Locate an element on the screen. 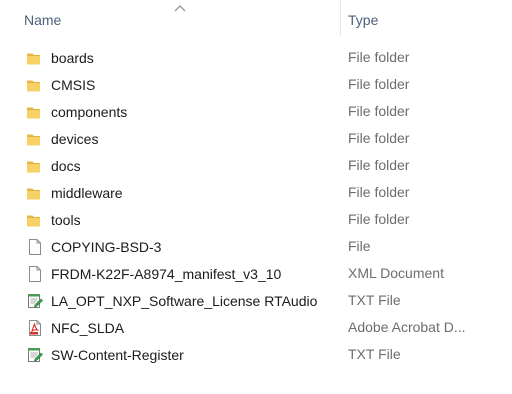  name-column-header: Name is located at coordinates (169, 20).